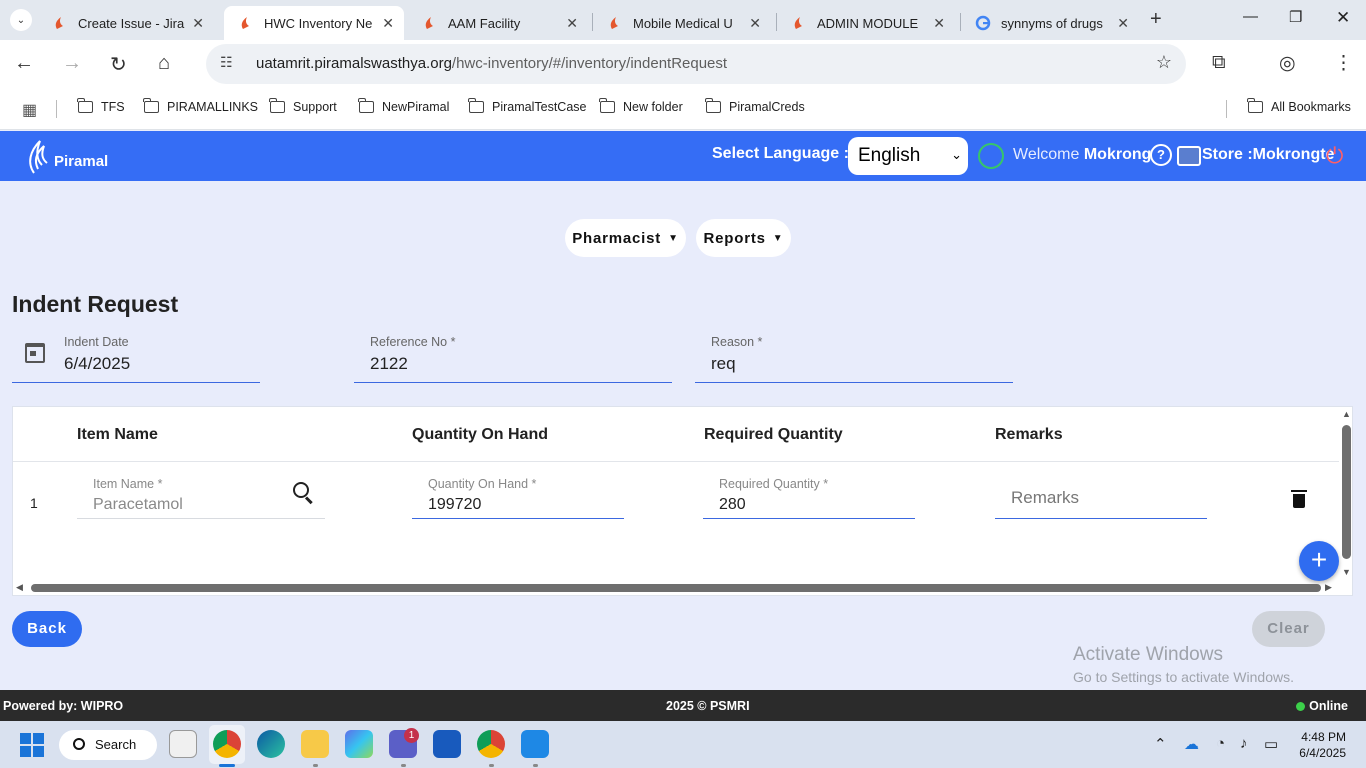 The image size is (1366, 768). What do you see at coordinates (809, 494) in the screenshot?
I see `required-quantity-input: Required Quantity * 280` at bounding box center [809, 494].